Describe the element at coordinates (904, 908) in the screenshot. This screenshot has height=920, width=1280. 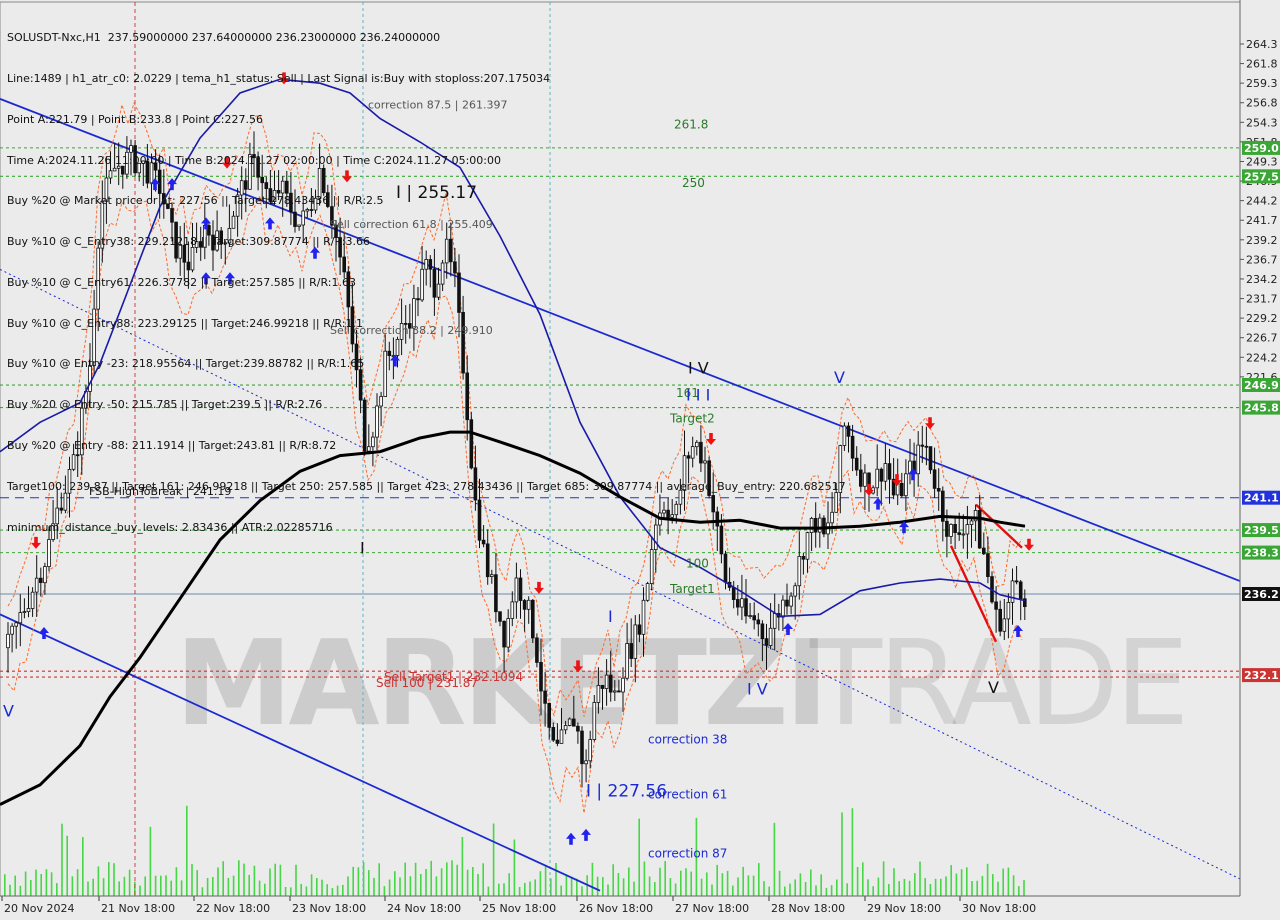
I see `x-tick-label-9: 29 Nov 18:00` at that location.